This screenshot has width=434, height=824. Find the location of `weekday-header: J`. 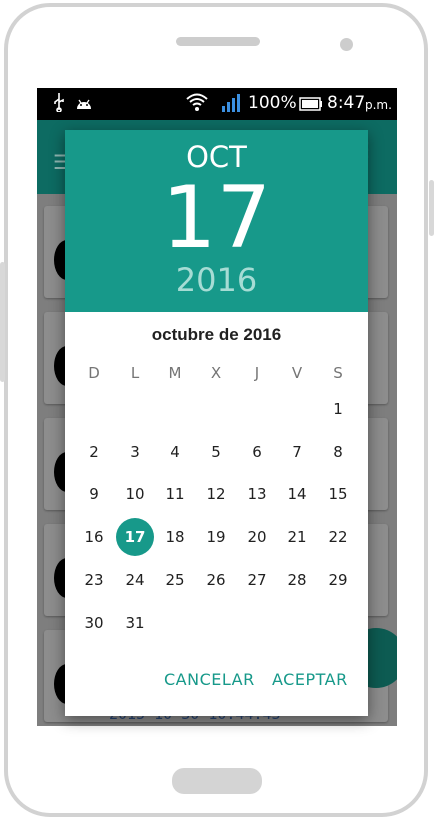

weekday-header: J is located at coordinates (257, 373).